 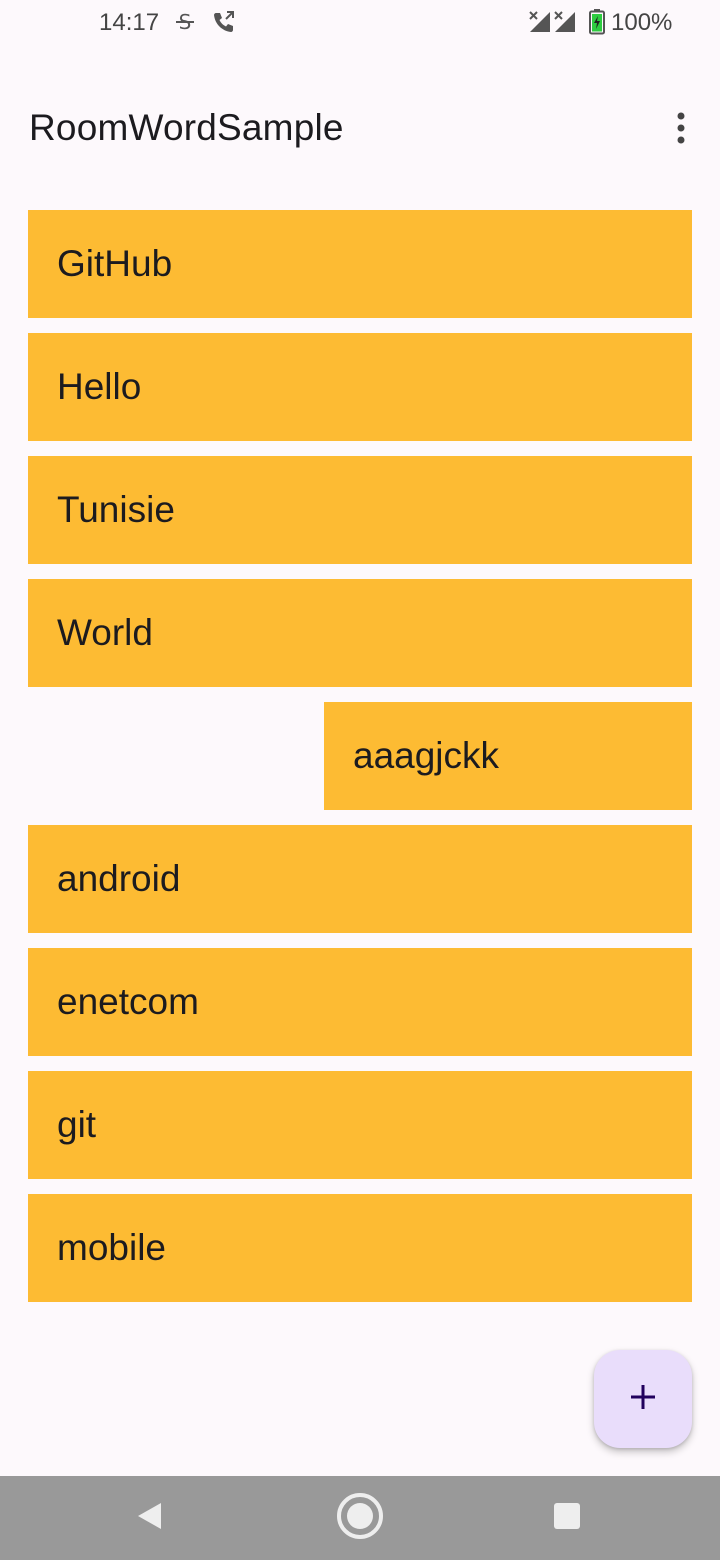 I want to click on call-icon, so click(x=224, y=24).